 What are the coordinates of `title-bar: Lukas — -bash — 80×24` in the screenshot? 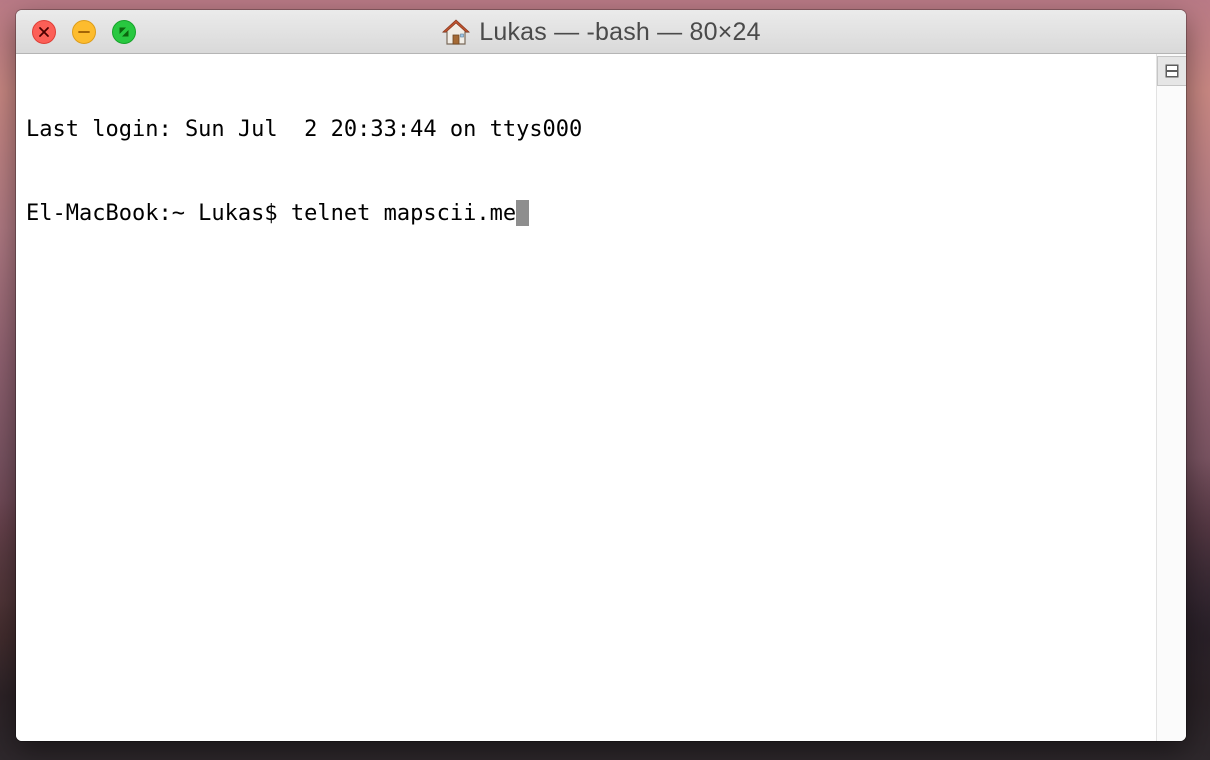 It's located at (601, 32).